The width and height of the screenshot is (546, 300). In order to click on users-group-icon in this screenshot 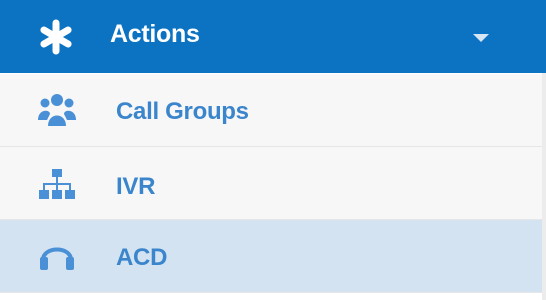, I will do `click(57, 111)`.